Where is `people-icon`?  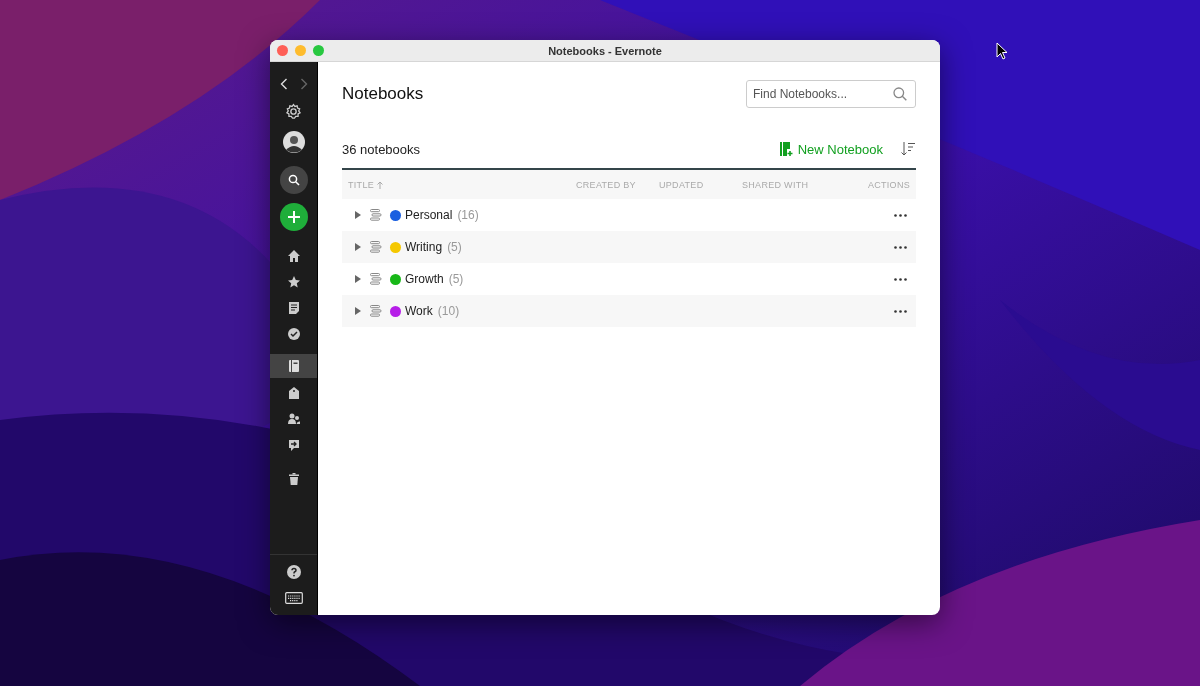
people-icon is located at coordinates (293, 419).